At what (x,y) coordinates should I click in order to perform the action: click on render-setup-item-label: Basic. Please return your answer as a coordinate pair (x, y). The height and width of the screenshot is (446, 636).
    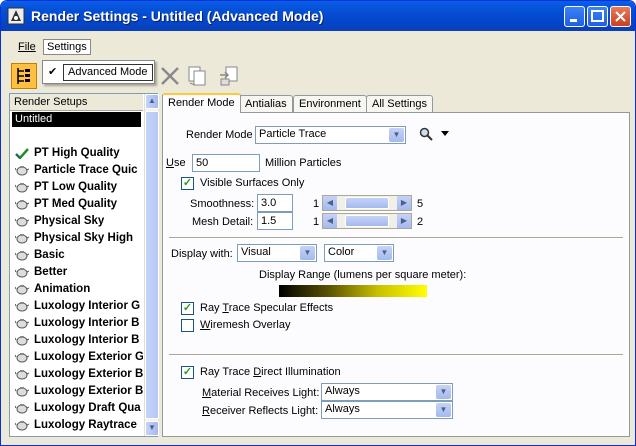
    Looking at the image, I should click on (49, 255).